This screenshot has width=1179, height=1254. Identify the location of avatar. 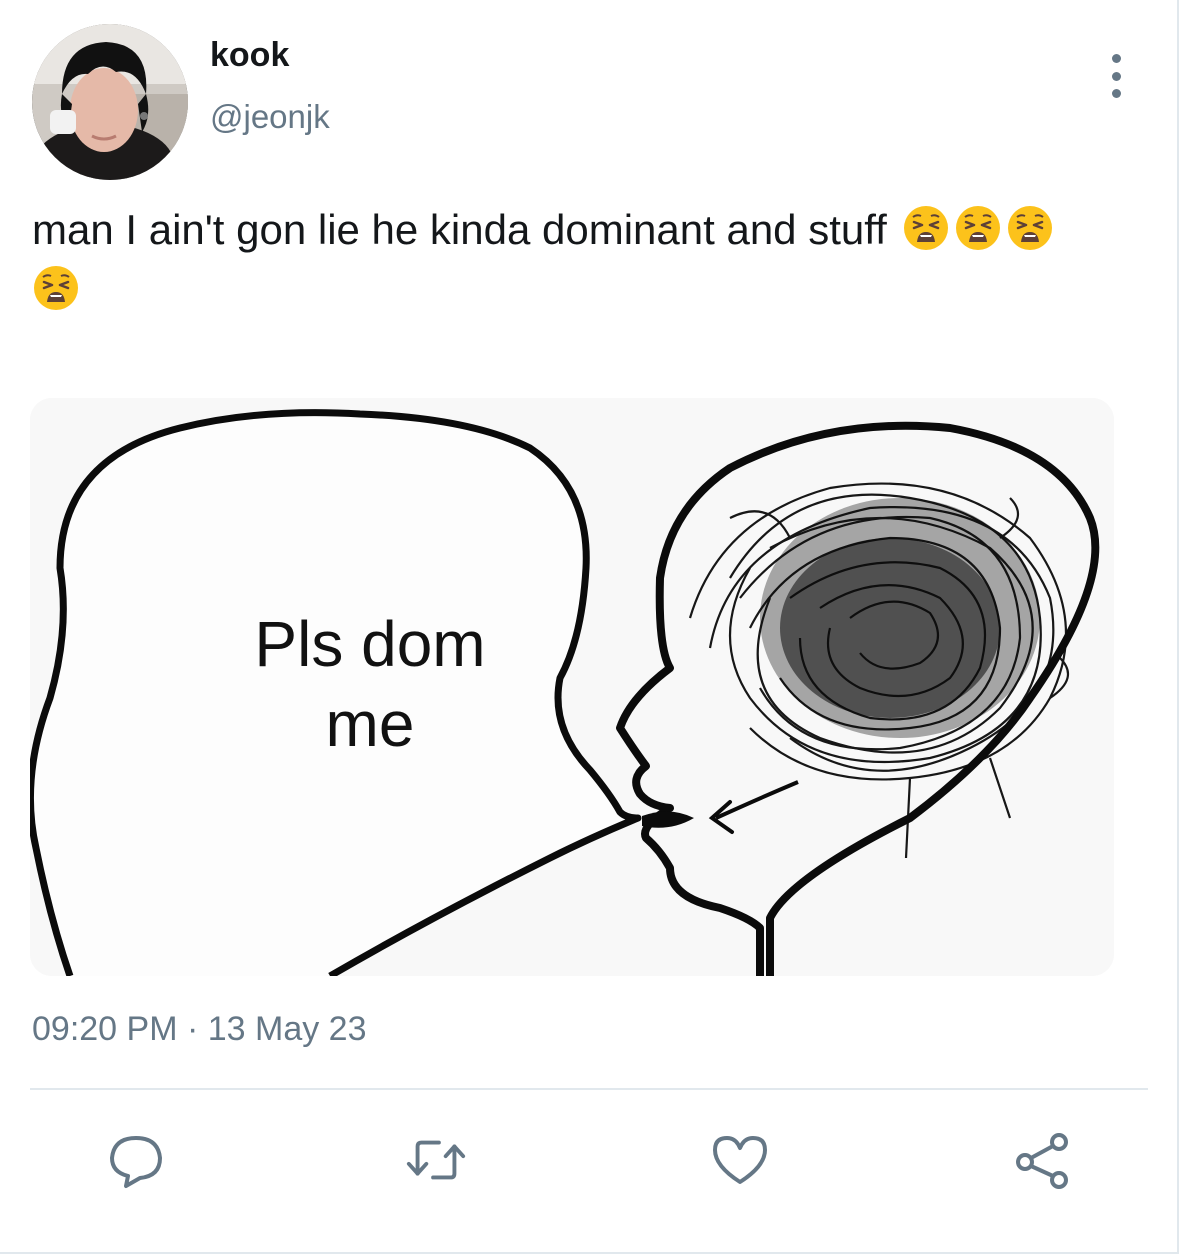
(110, 102).